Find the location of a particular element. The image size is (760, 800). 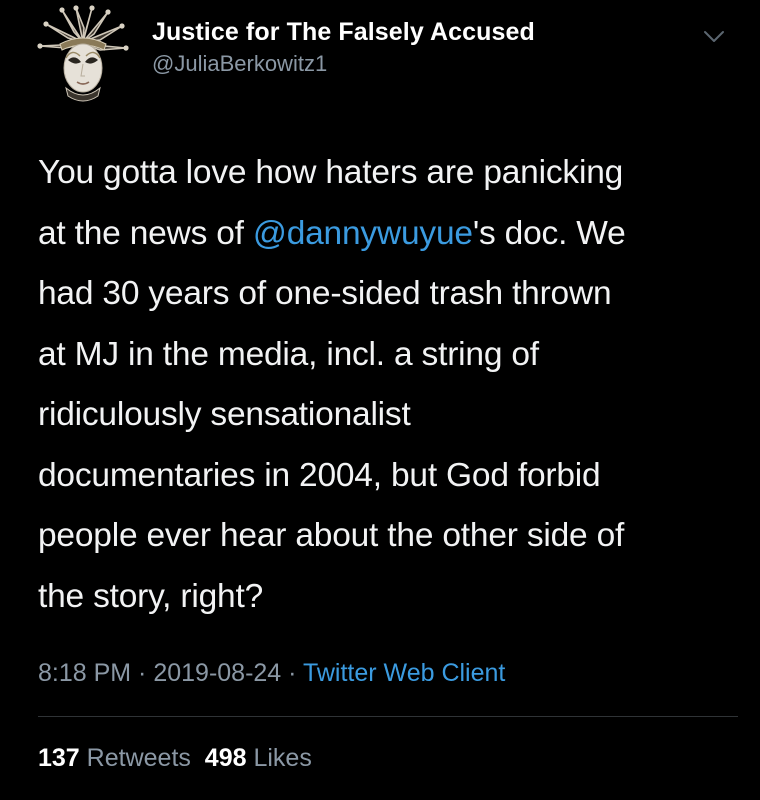

tweet-date: 2019-08-24 is located at coordinates (217, 673).